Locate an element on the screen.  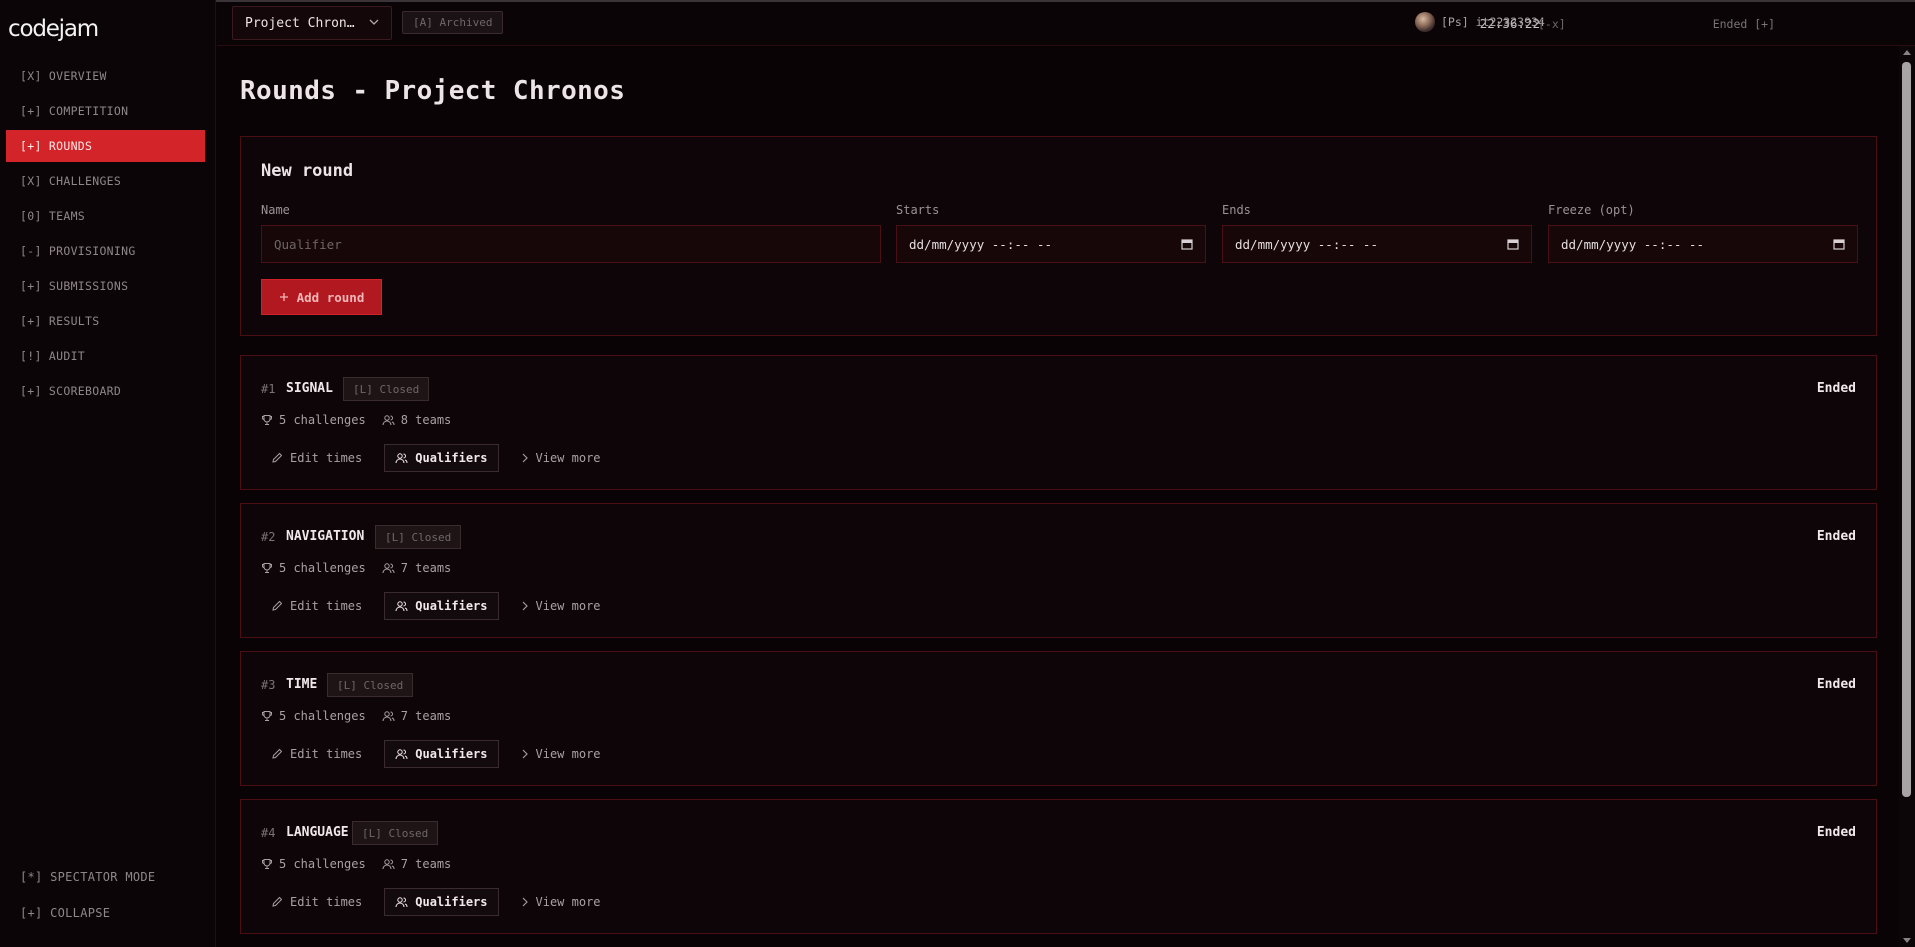
round-name-input: Qualifier is located at coordinates (571, 244).